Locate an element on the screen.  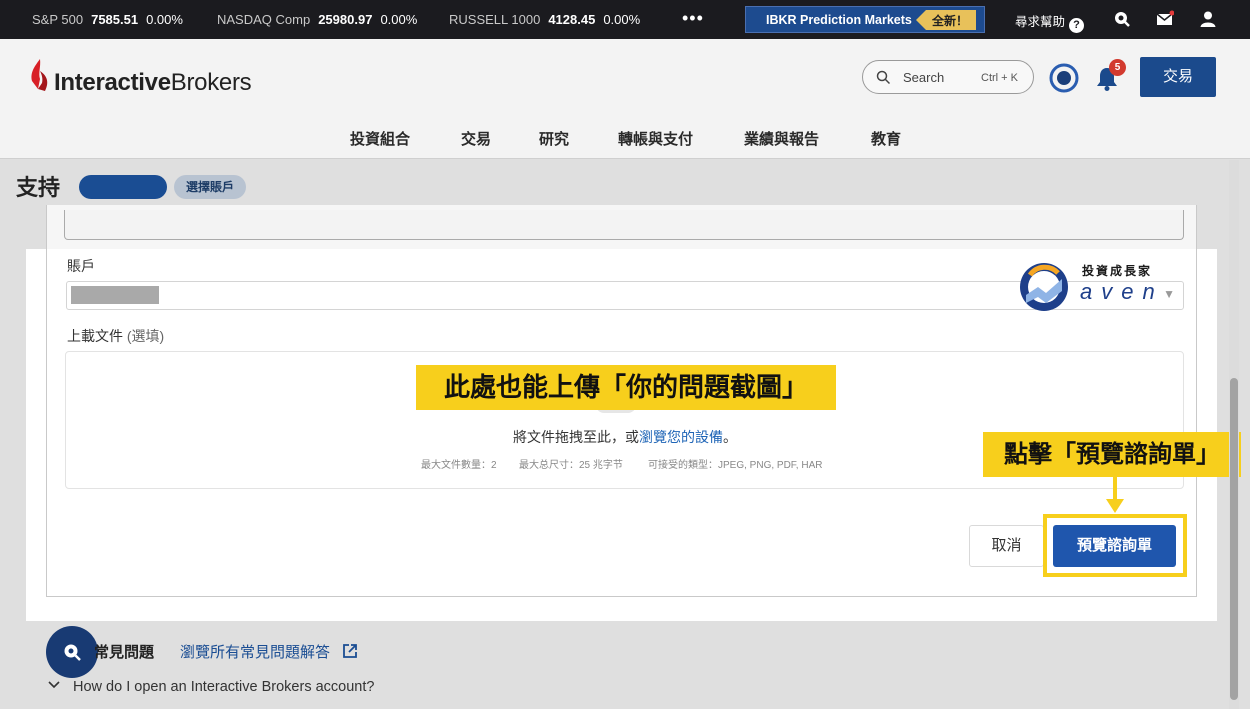
nav-trade: 交易 is located at coordinates (476, 138).